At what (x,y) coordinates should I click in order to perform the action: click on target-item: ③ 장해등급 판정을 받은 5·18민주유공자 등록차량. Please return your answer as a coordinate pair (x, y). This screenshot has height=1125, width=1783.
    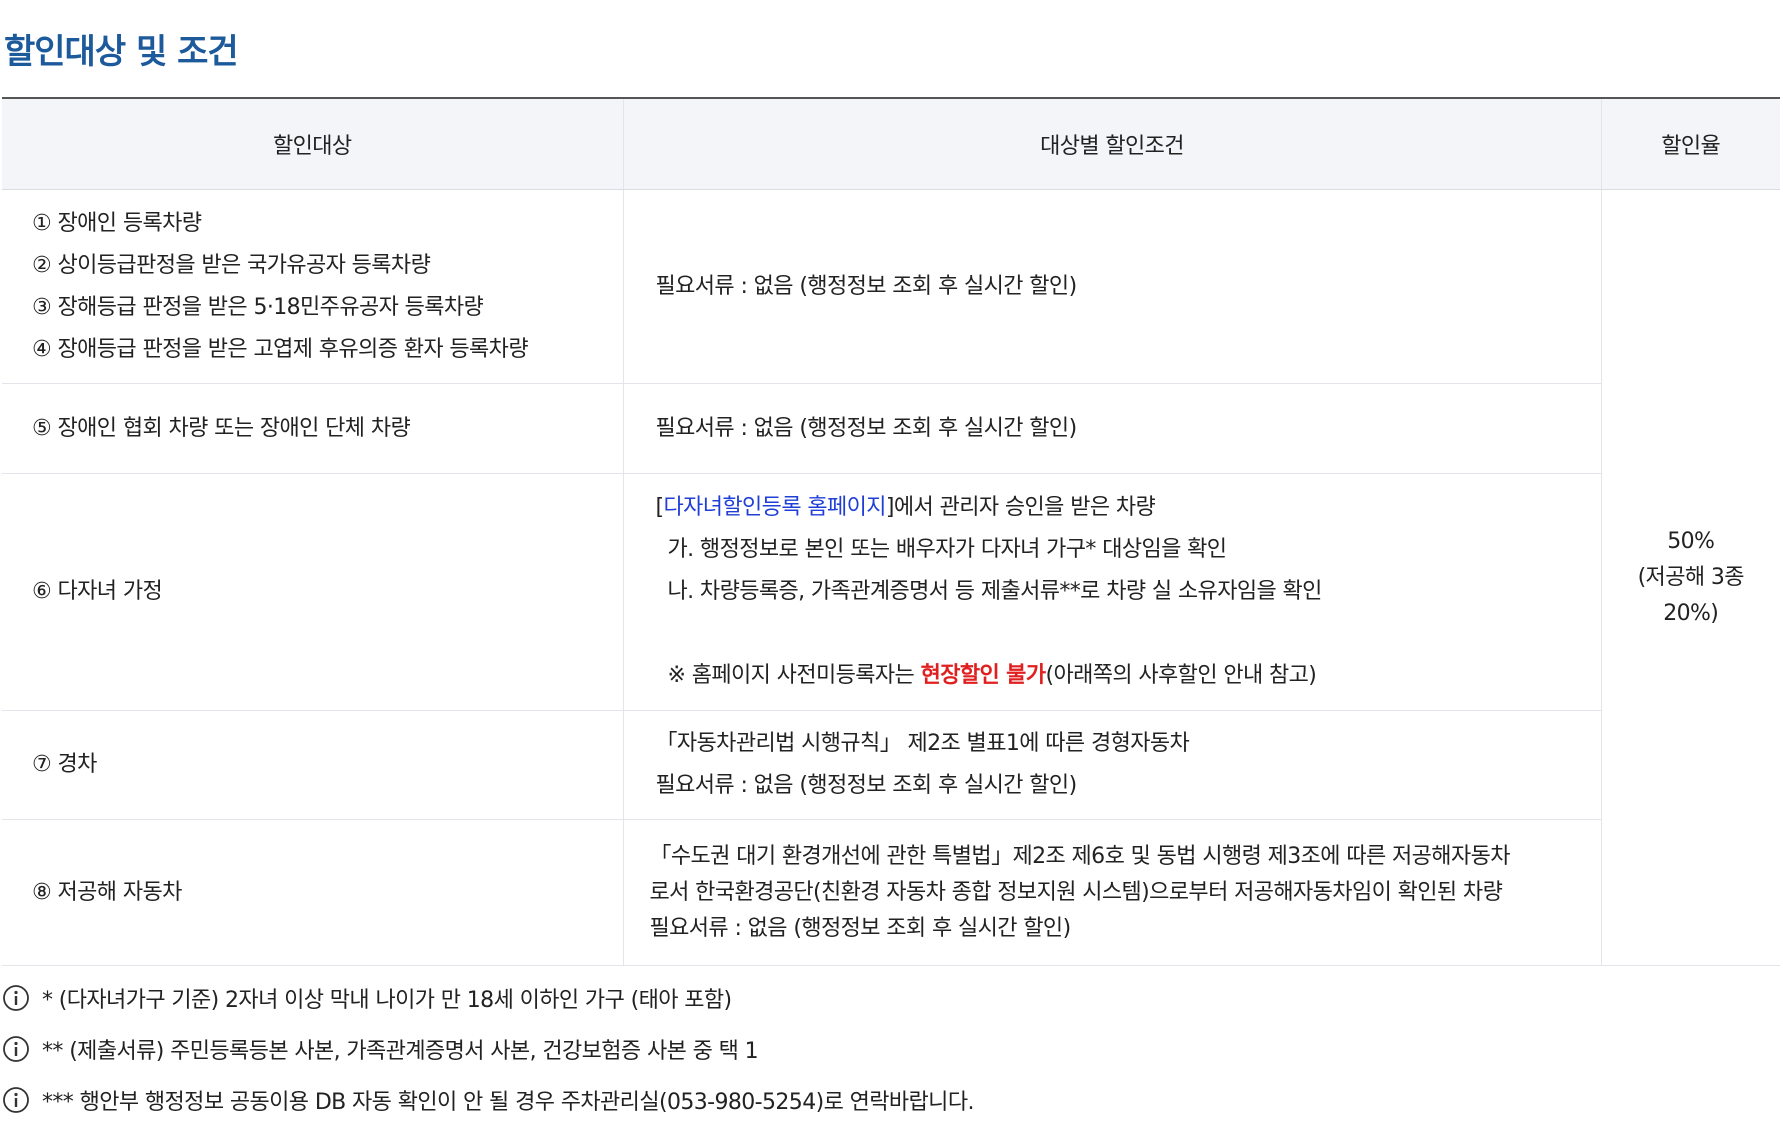
    Looking at the image, I should click on (258, 307).